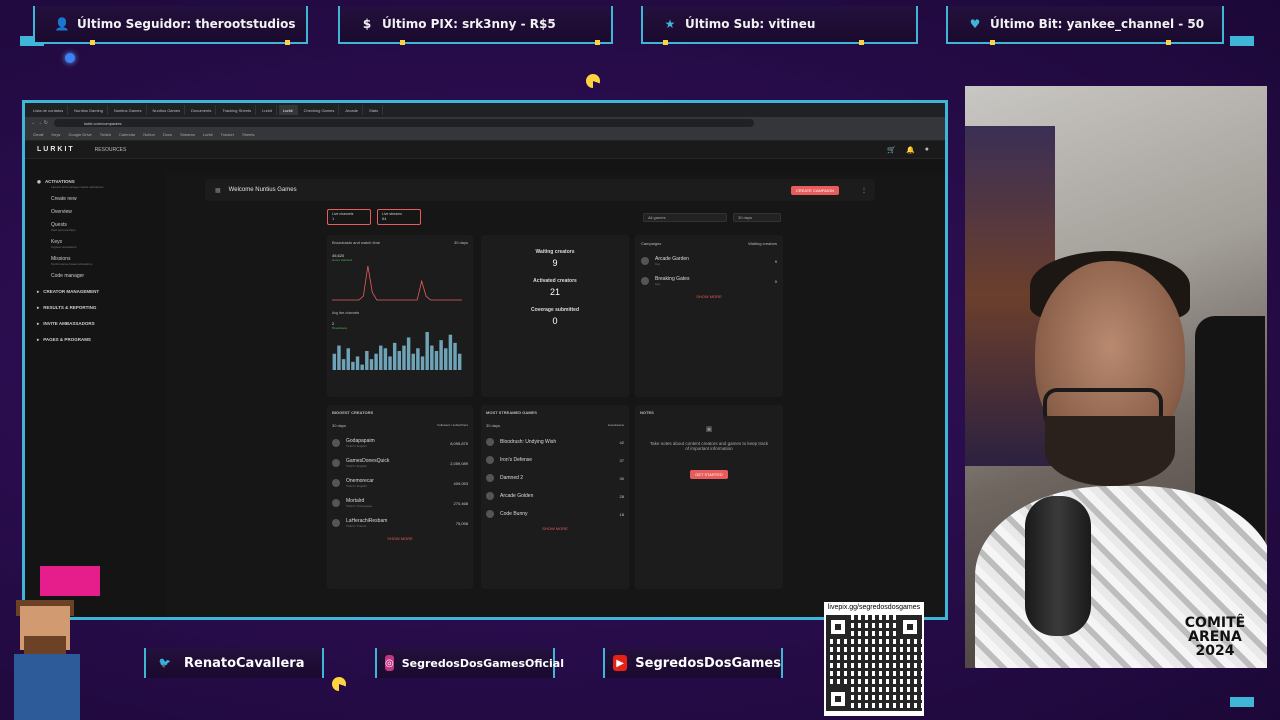  I want to click on welcome-title: Welcome Nuntius Games, so click(262, 190).